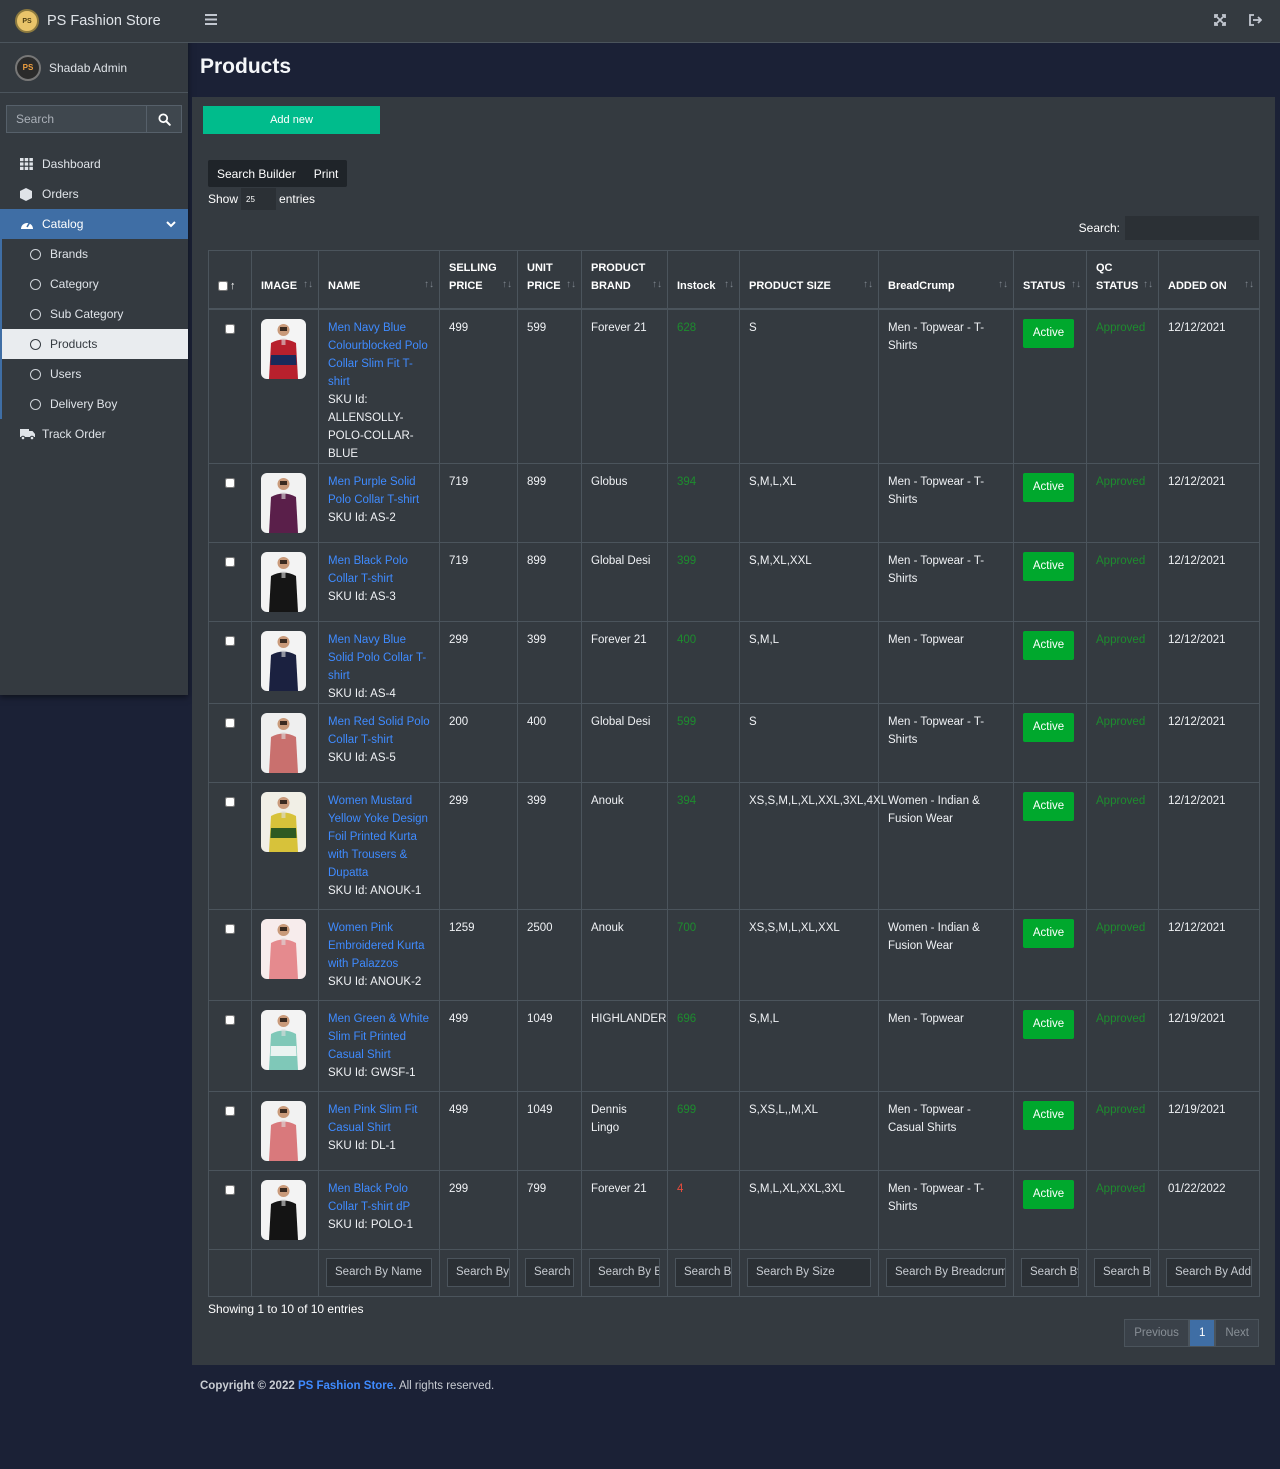  I want to click on sidebar-item-catalog: Catalog, so click(94, 224).